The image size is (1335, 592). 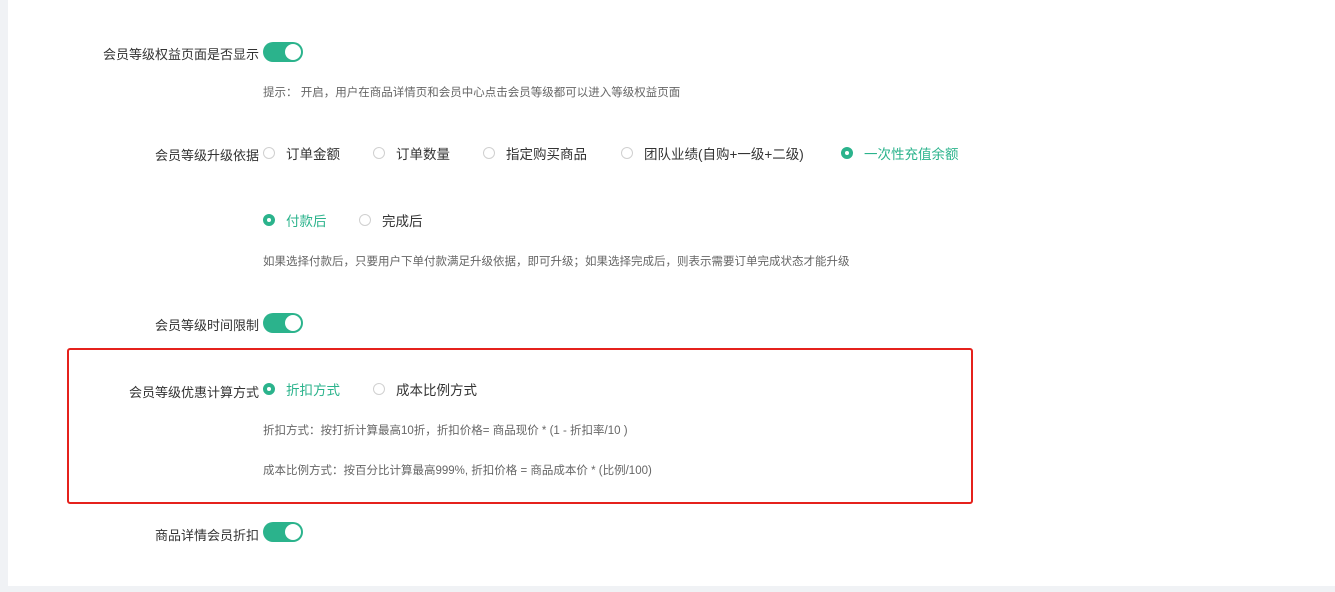 What do you see at coordinates (206, 155) in the screenshot?
I see `upgrade-basis-label: 会员等级升级依据` at bounding box center [206, 155].